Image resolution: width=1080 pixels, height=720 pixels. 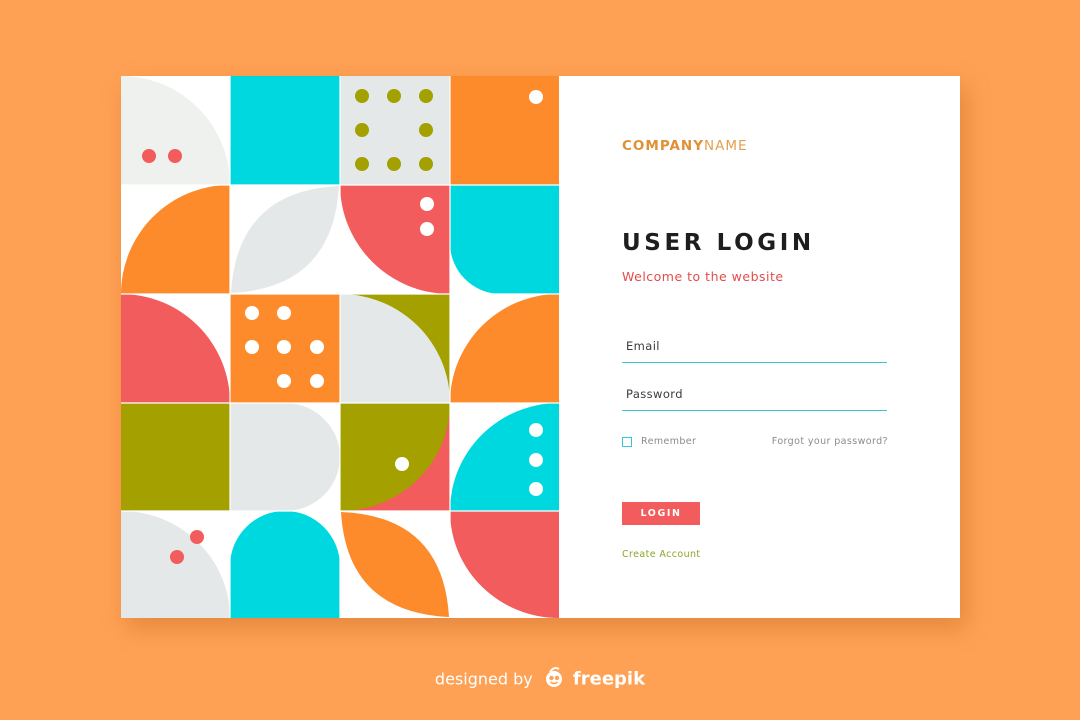 What do you see at coordinates (661, 513) in the screenshot?
I see `login-button: LOGIN` at bounding box center [661, 513].